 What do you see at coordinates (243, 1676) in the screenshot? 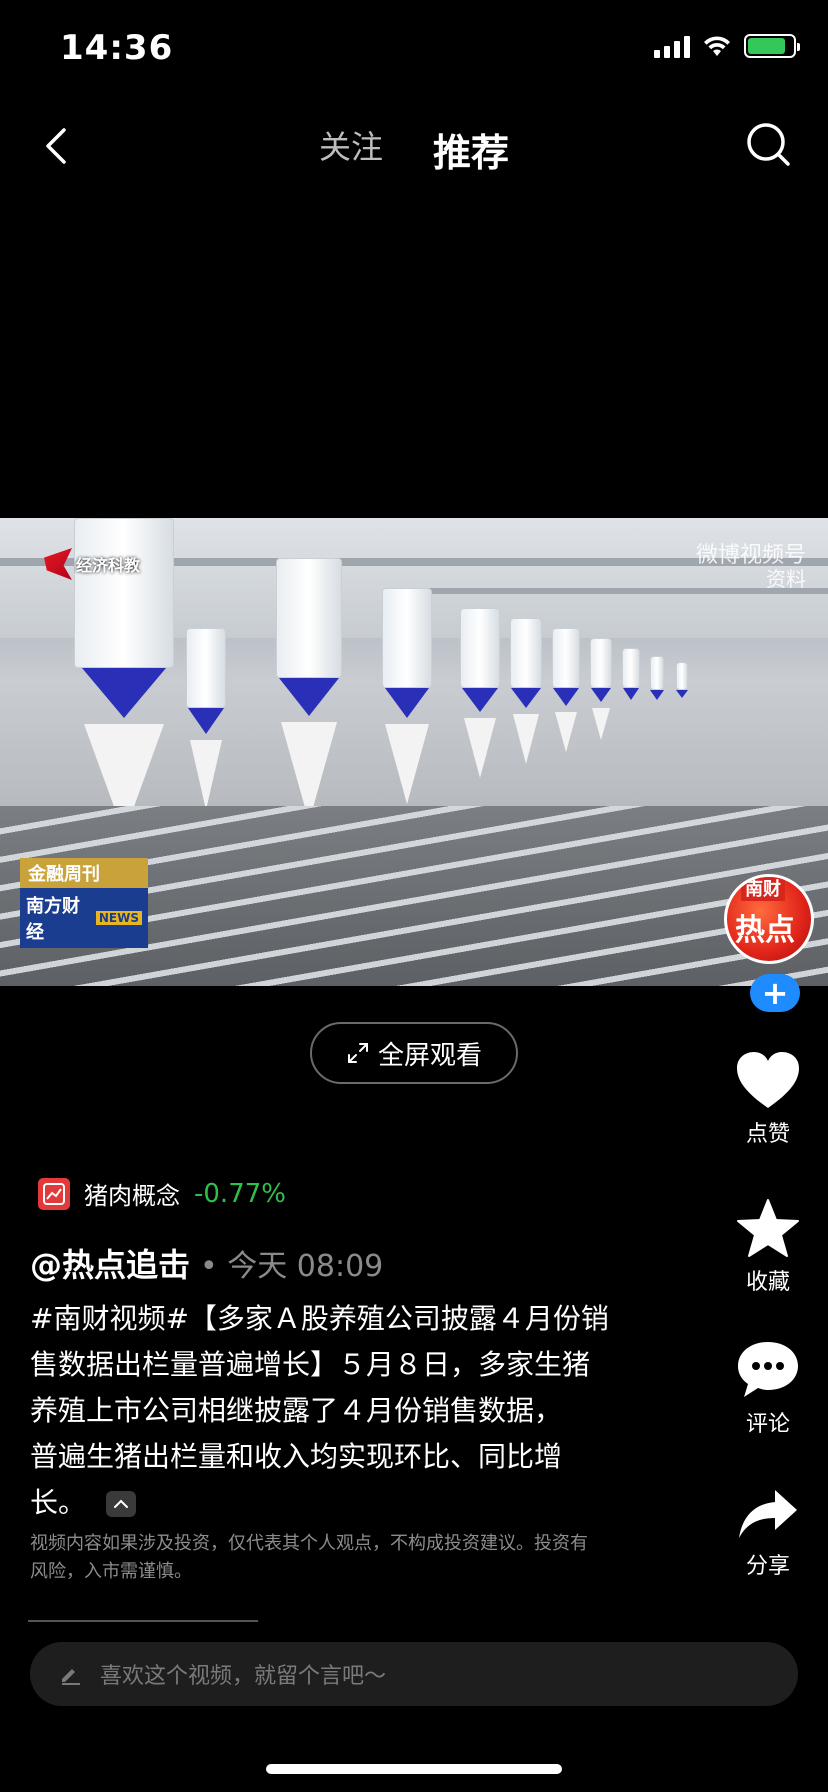
I see `comment-placeholder: 喜欢这个视频，就留个言吧～` at bounding box center [243, 1676].